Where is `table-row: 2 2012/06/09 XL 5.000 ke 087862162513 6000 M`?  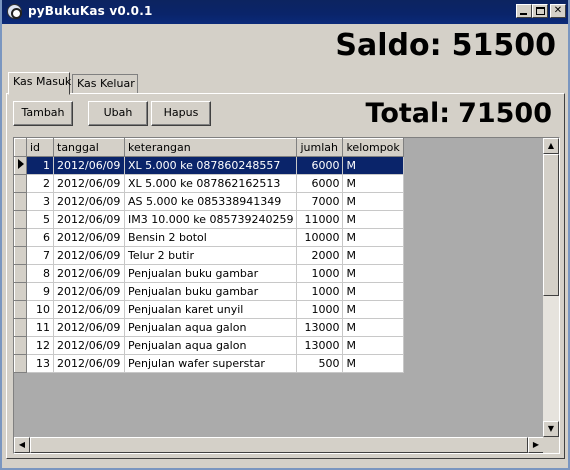
table-row: 2 2012/06/09 XL 5.000 ke 087862162513 6000 M is located at coordinates (209, 183).